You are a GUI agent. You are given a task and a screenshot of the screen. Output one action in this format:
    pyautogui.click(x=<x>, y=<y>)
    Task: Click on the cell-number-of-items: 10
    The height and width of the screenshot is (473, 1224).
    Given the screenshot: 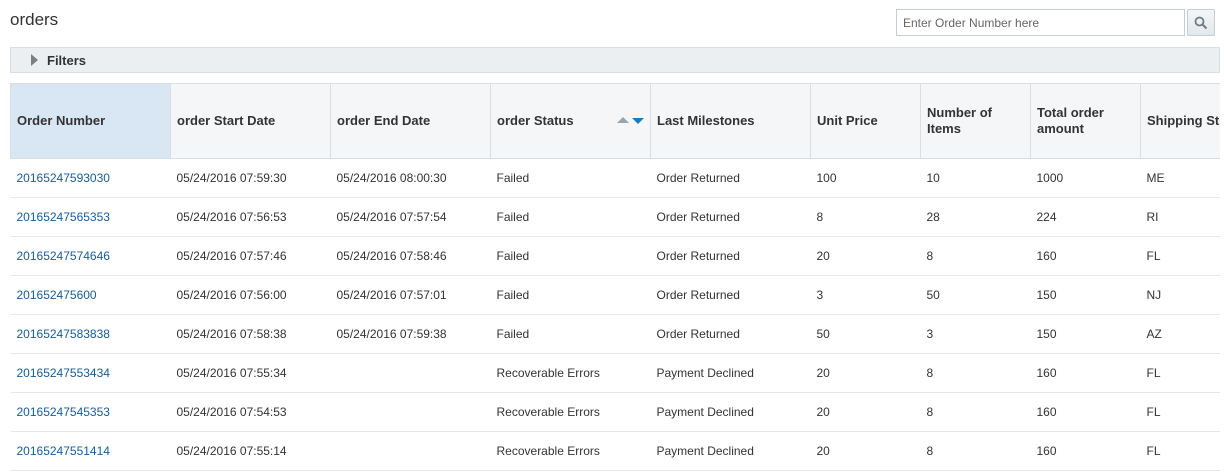 What is the action you would take?
    pyautogui.click(x=975, y=178)
    